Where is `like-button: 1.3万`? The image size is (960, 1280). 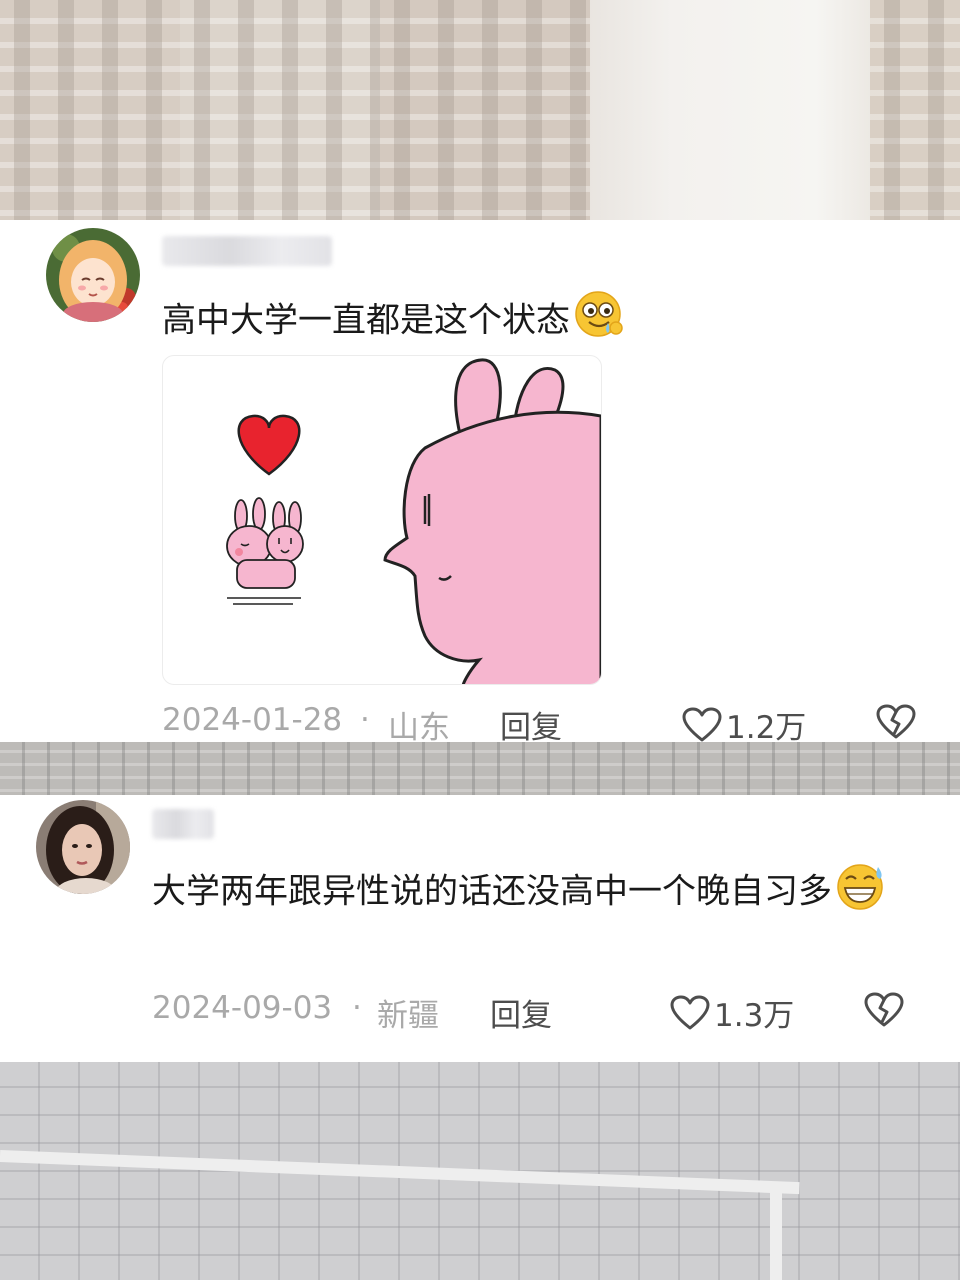 like-button: 1.3万 is located at coordinates (732, 1012).